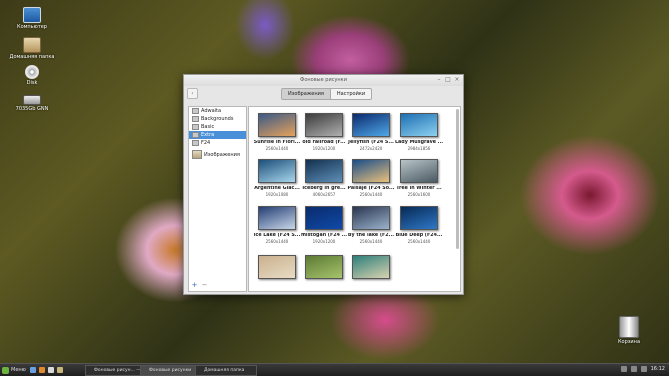 This screenshot has height=376, width=669. I want to click on folder-extra: Extra, so click(217, 135).